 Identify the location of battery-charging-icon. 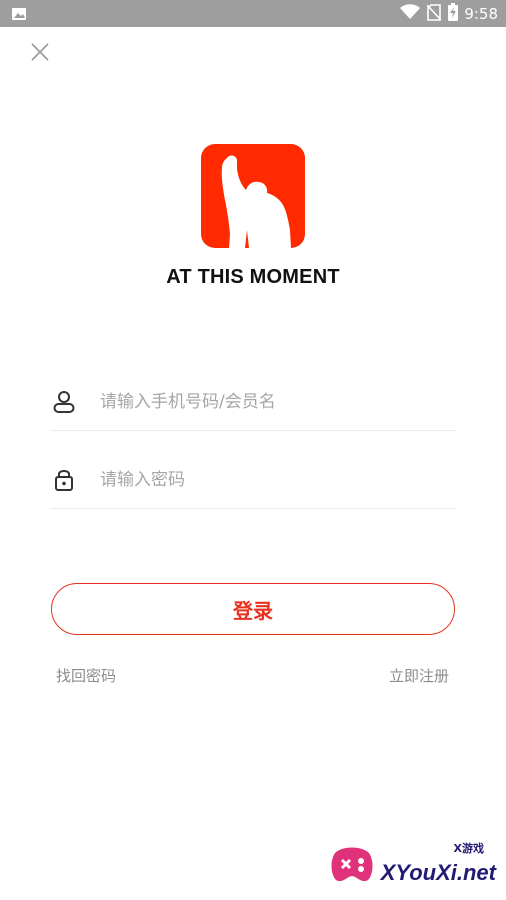
(453, 14).